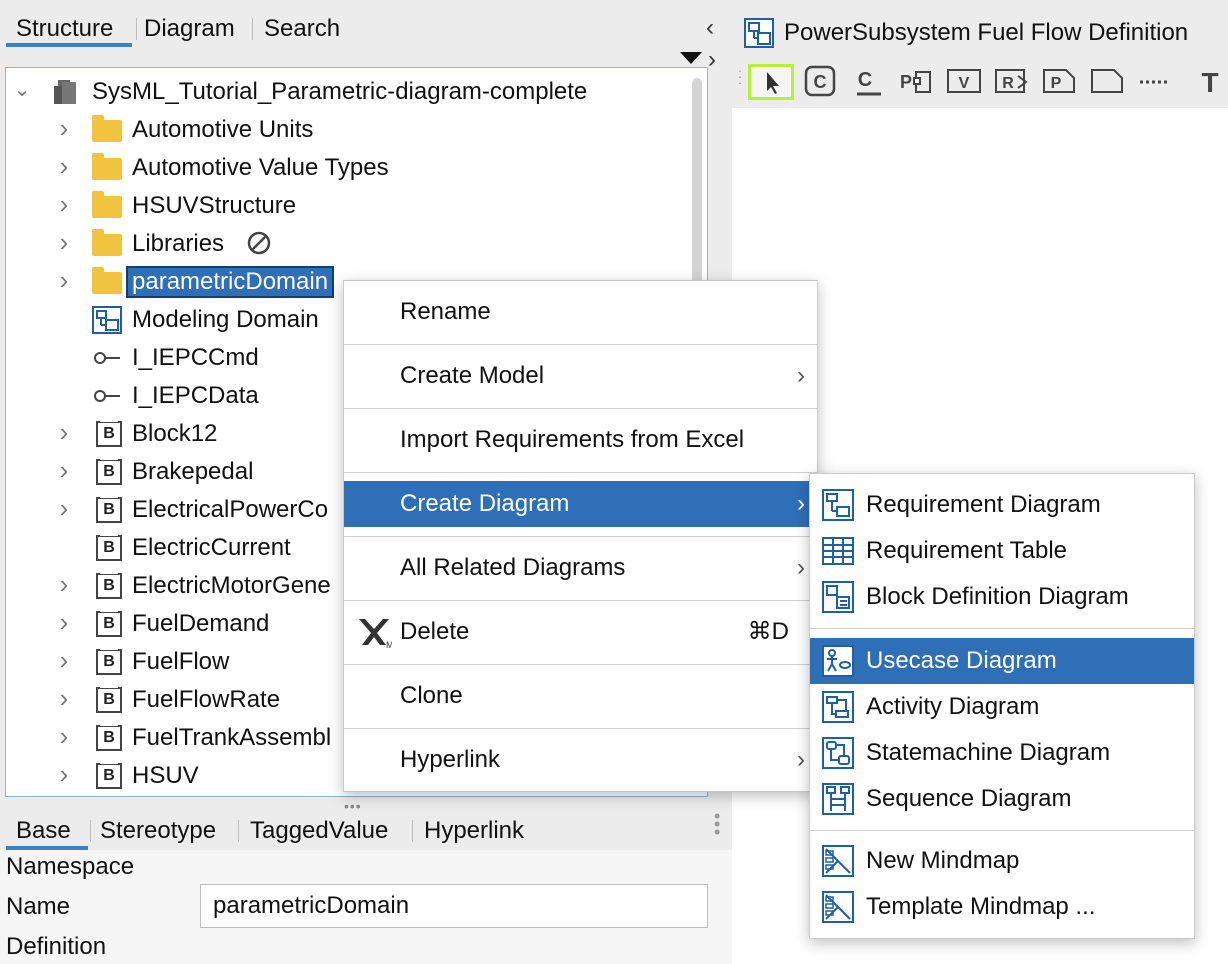 Image resolution: width=1228 pixels, height=964 pixels. What do you see at coordinates (697, 183) in the screenshot?
I see `tree-scrollbar` at bounding box center [697, 183].